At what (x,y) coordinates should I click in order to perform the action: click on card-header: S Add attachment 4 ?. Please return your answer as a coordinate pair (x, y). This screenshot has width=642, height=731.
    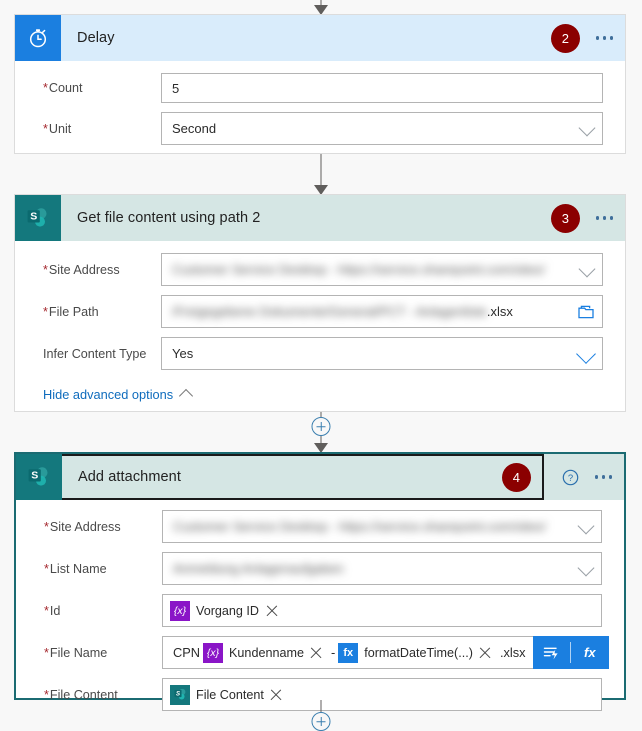
    Looking at the image, I should click on (320, 477).